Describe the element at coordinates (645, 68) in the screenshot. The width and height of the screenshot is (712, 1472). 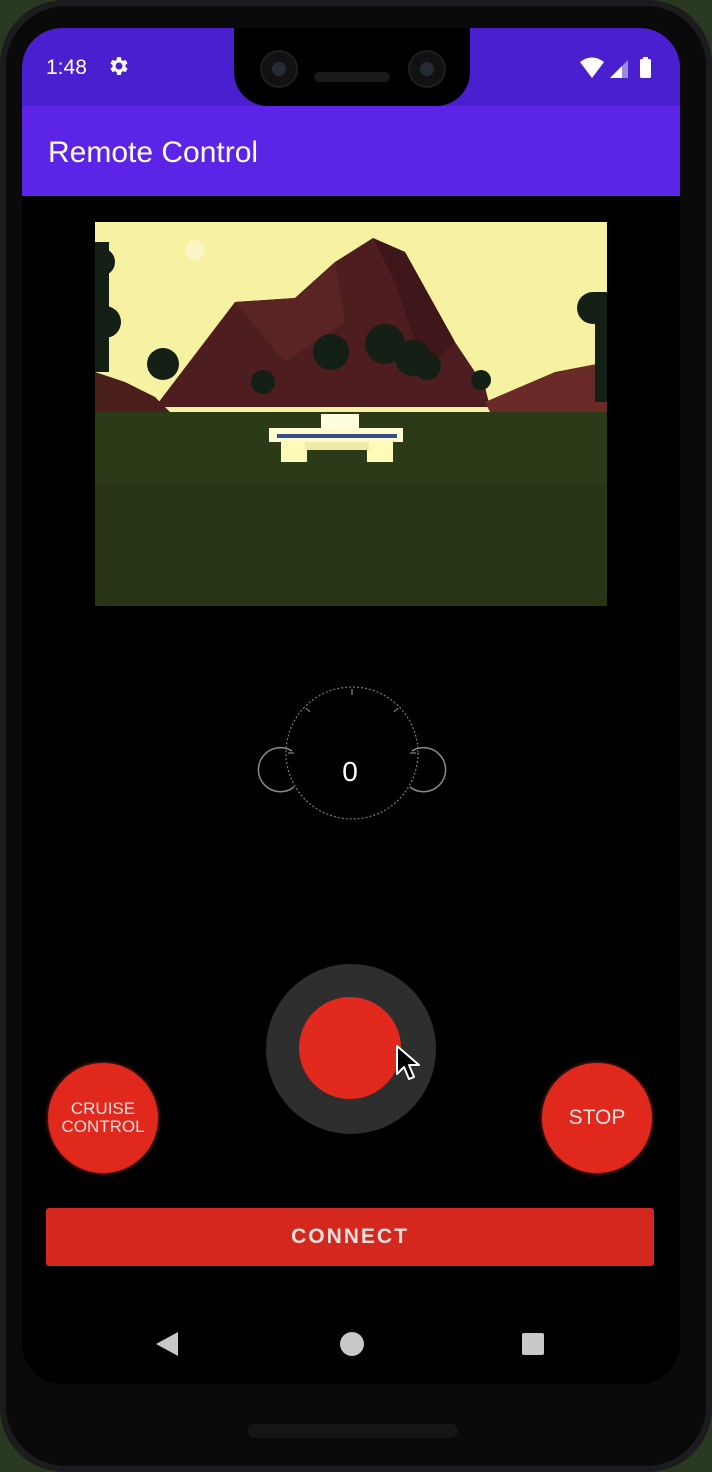
I see `battery-icon` at that location.